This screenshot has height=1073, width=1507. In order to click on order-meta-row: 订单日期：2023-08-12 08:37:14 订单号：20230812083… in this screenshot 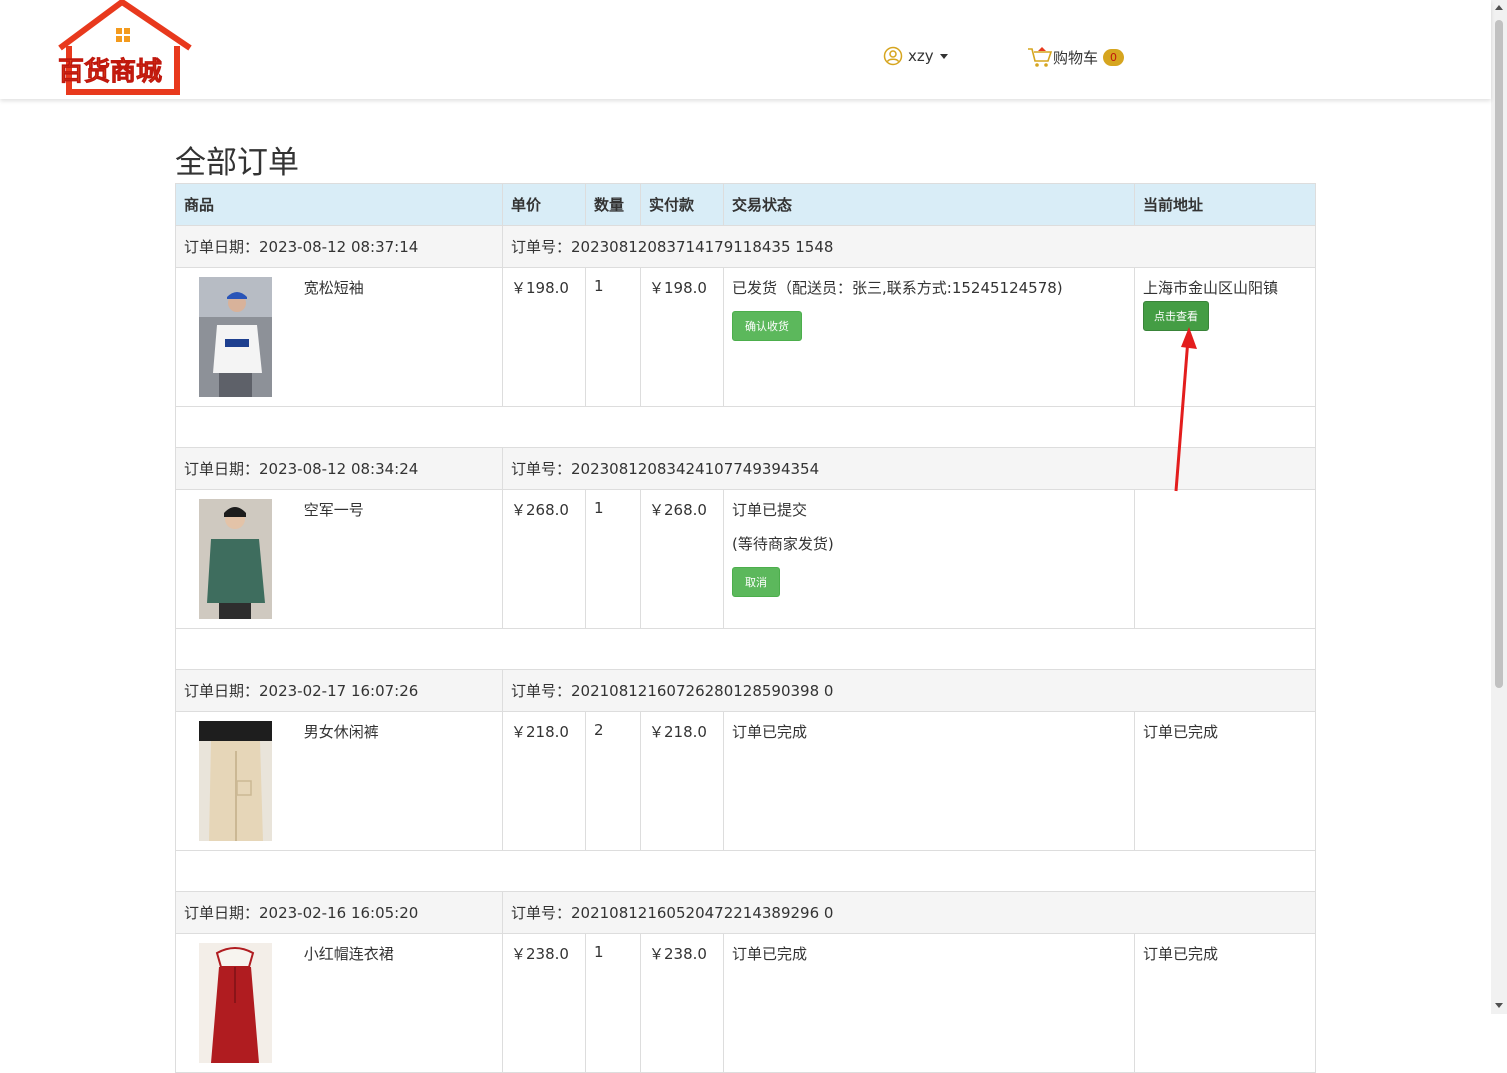, I will do `click(745, 246)`.